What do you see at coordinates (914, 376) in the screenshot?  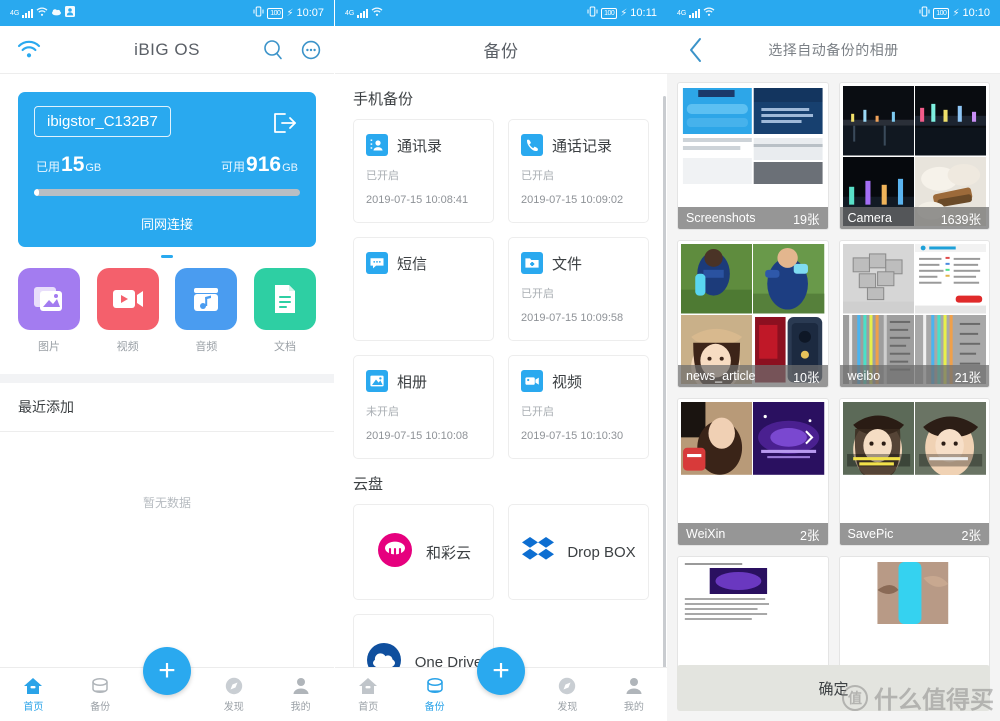 I see `album-caption: weibo 21张` at bounding box center [914, 376].